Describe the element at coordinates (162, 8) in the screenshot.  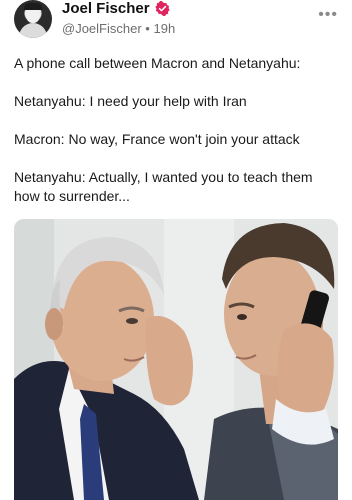
I see `verified-badge-icon` at that location.